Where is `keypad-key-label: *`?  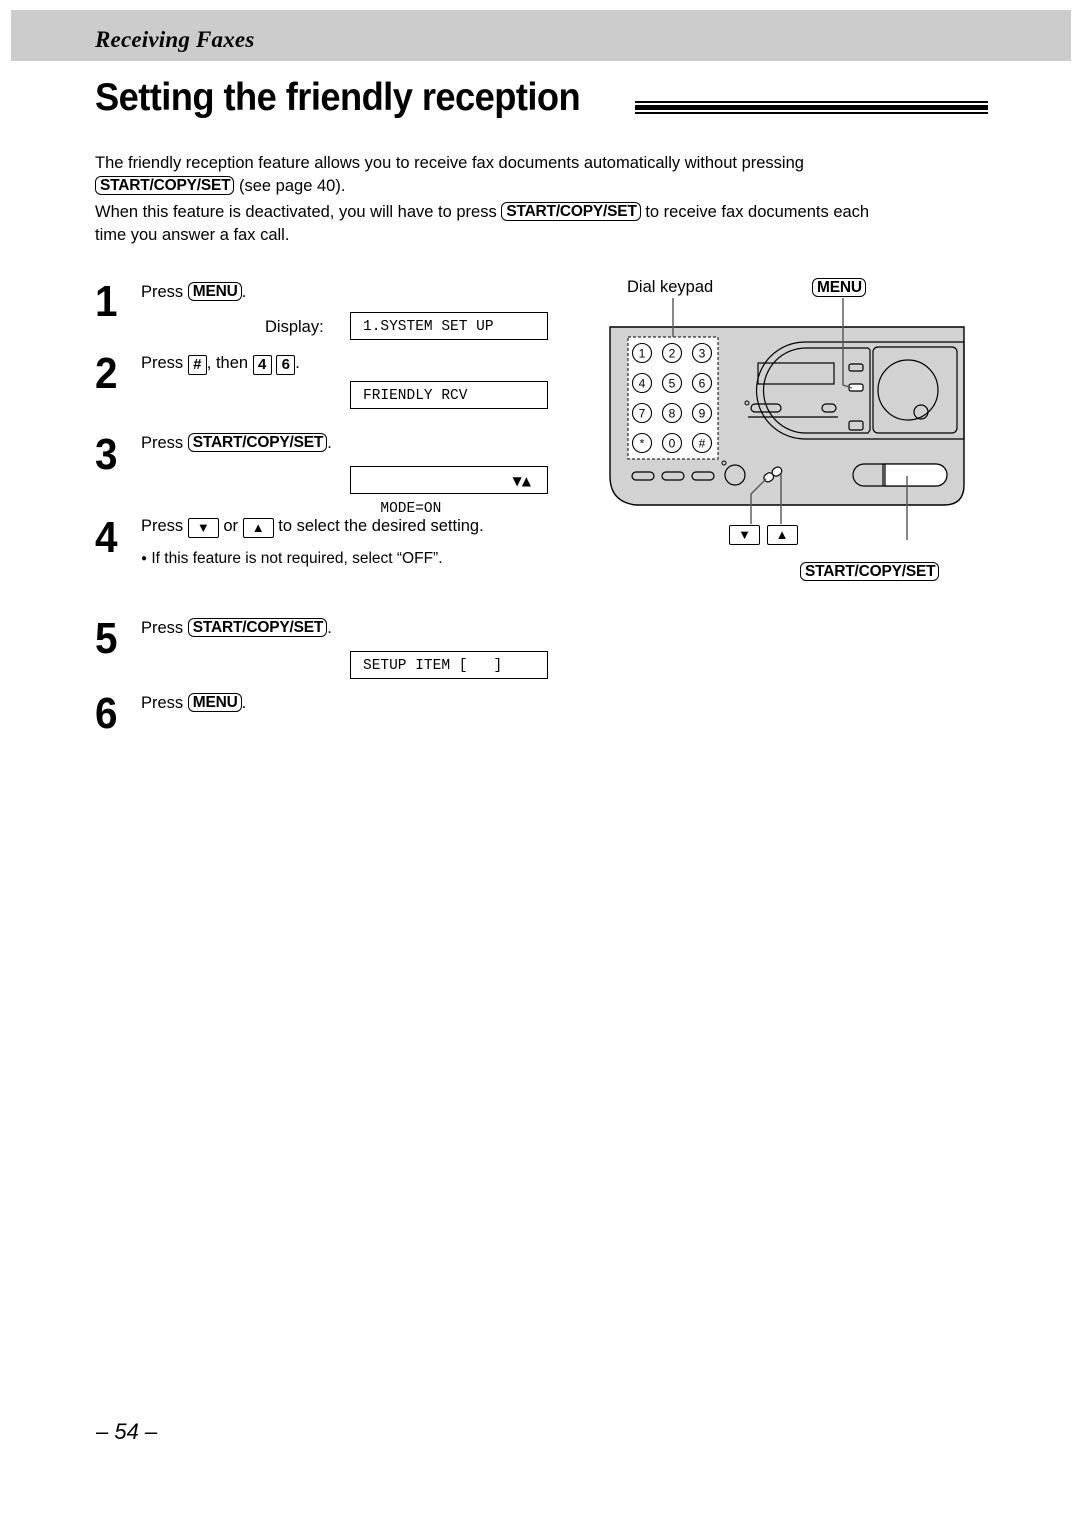 keypad-key-label: * is located at coordinates (642, 444).